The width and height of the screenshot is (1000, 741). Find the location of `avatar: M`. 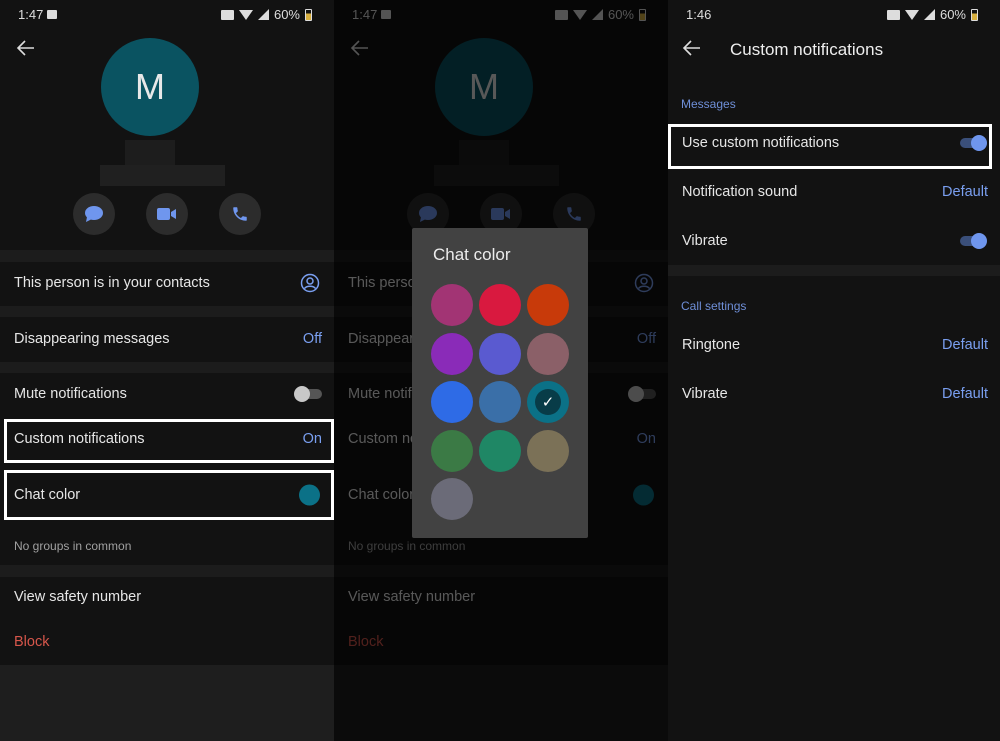

avatar: M is located at coordinates (150, 87).